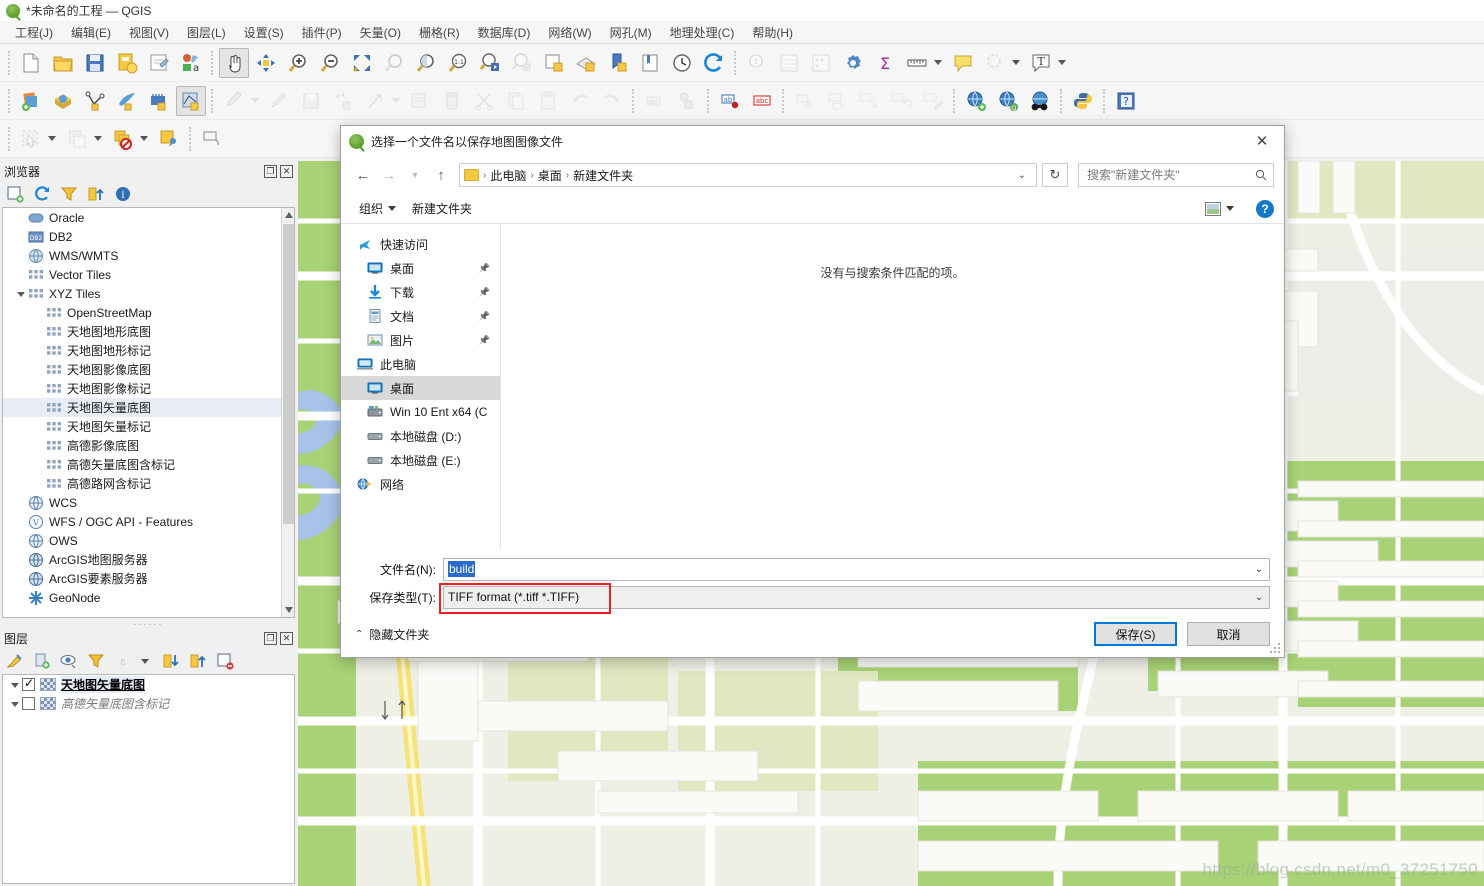 This screenshot has height=886, width=1484. Describe the element at coordinates (322, 32) in the screenshot. I see `menu-item-plugins: 插件(P)` at that location.